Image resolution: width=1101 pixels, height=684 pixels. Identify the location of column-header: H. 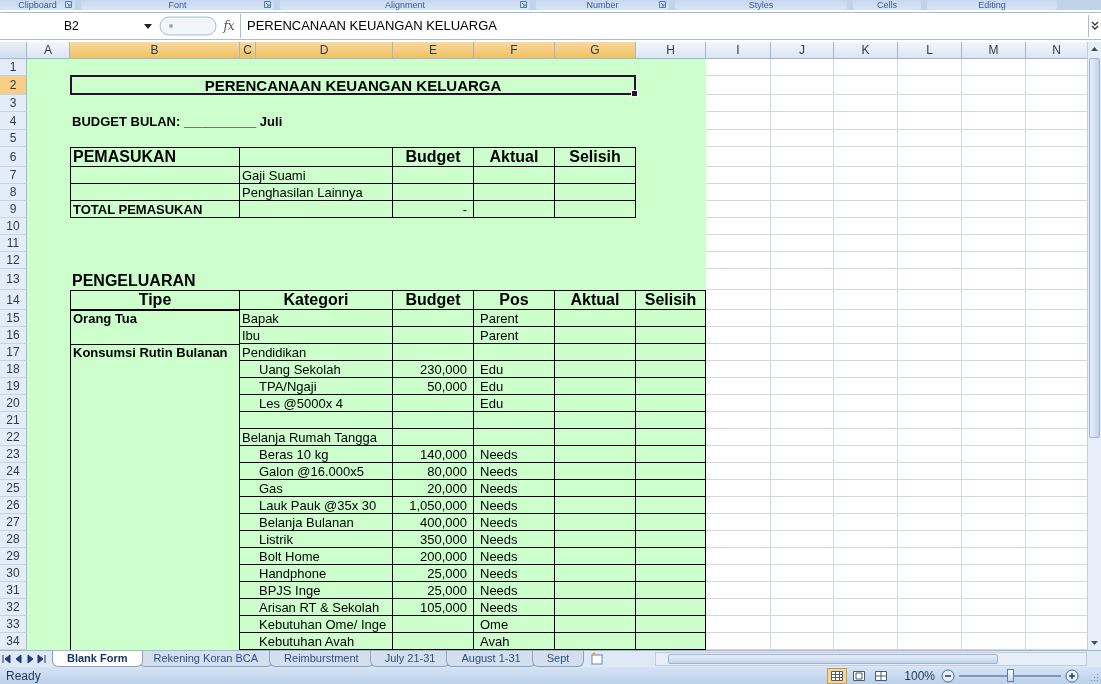
(671, 50).